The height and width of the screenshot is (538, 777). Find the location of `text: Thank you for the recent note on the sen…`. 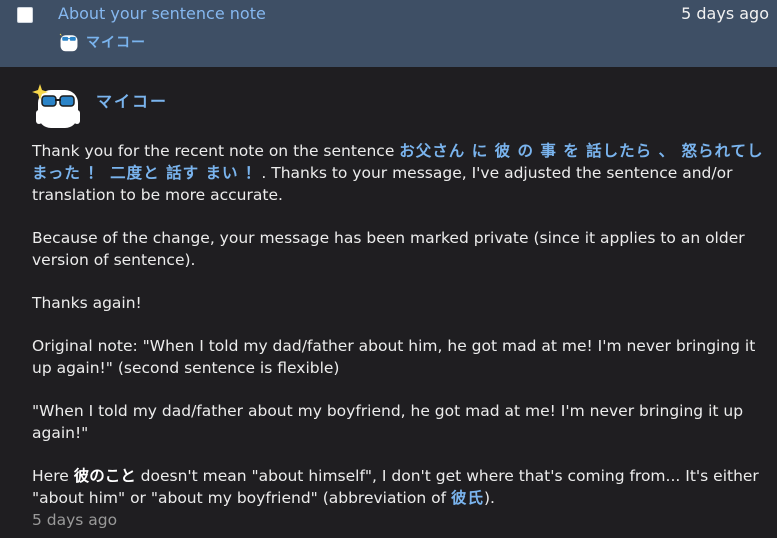

text: Thank you for the recent note on the sen… is located at coordinates (216, 151).